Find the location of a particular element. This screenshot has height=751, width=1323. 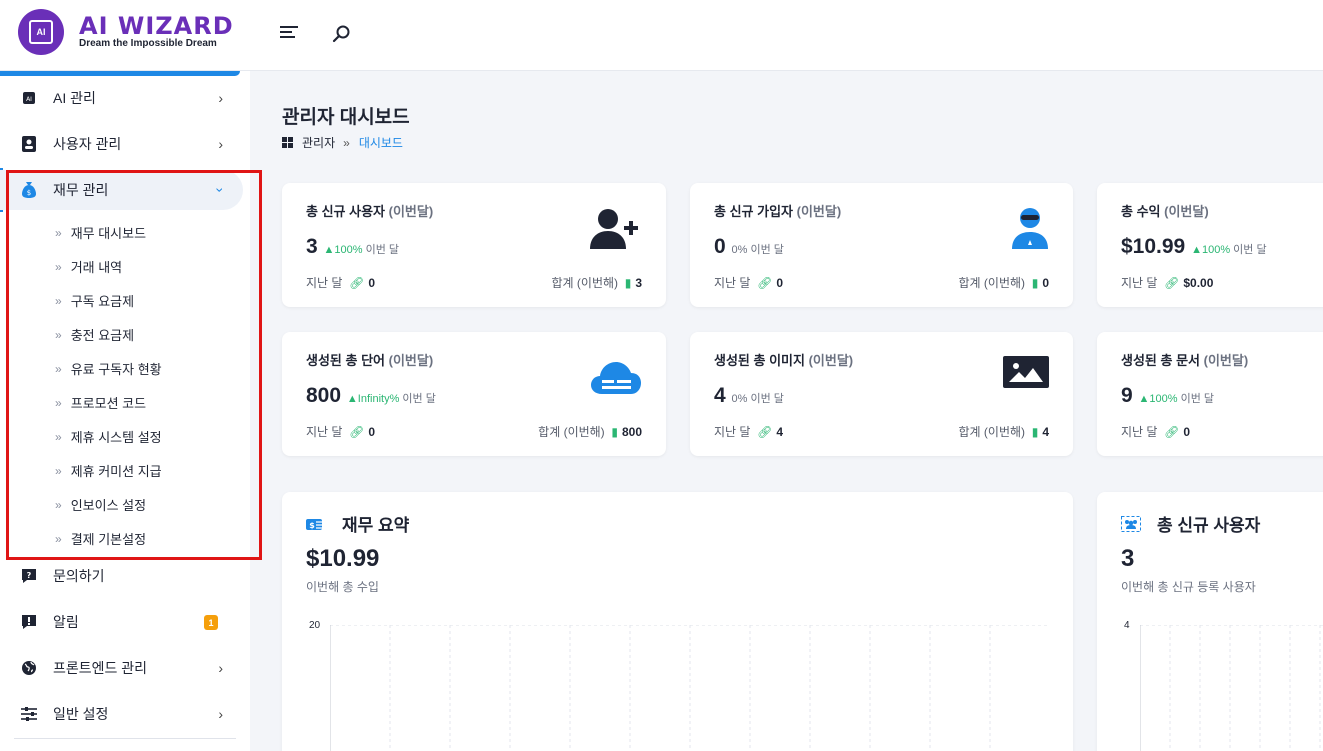

dashboard-grid-icon is located at coordinates (288, 142).